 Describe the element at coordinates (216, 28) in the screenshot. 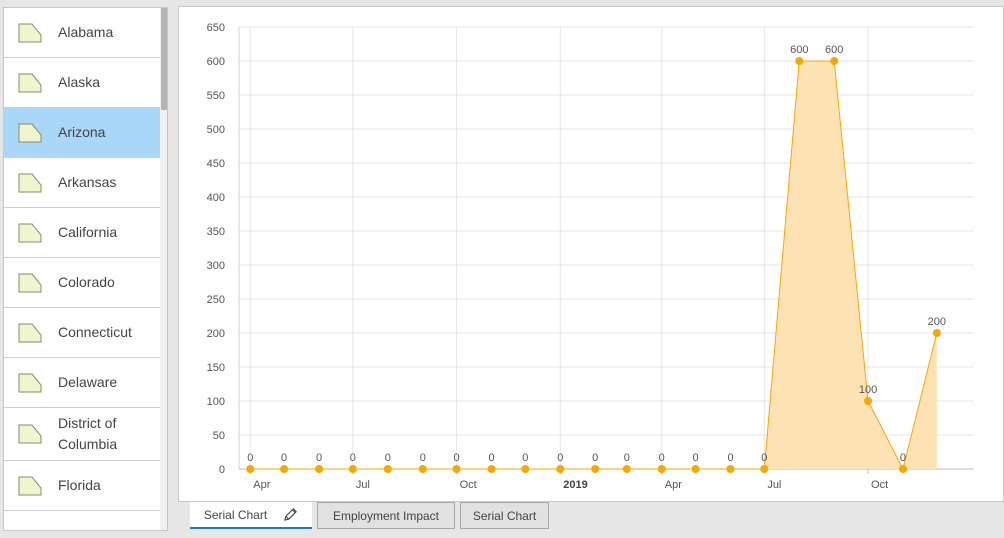

I see `y-tick-label: 650` at that location.